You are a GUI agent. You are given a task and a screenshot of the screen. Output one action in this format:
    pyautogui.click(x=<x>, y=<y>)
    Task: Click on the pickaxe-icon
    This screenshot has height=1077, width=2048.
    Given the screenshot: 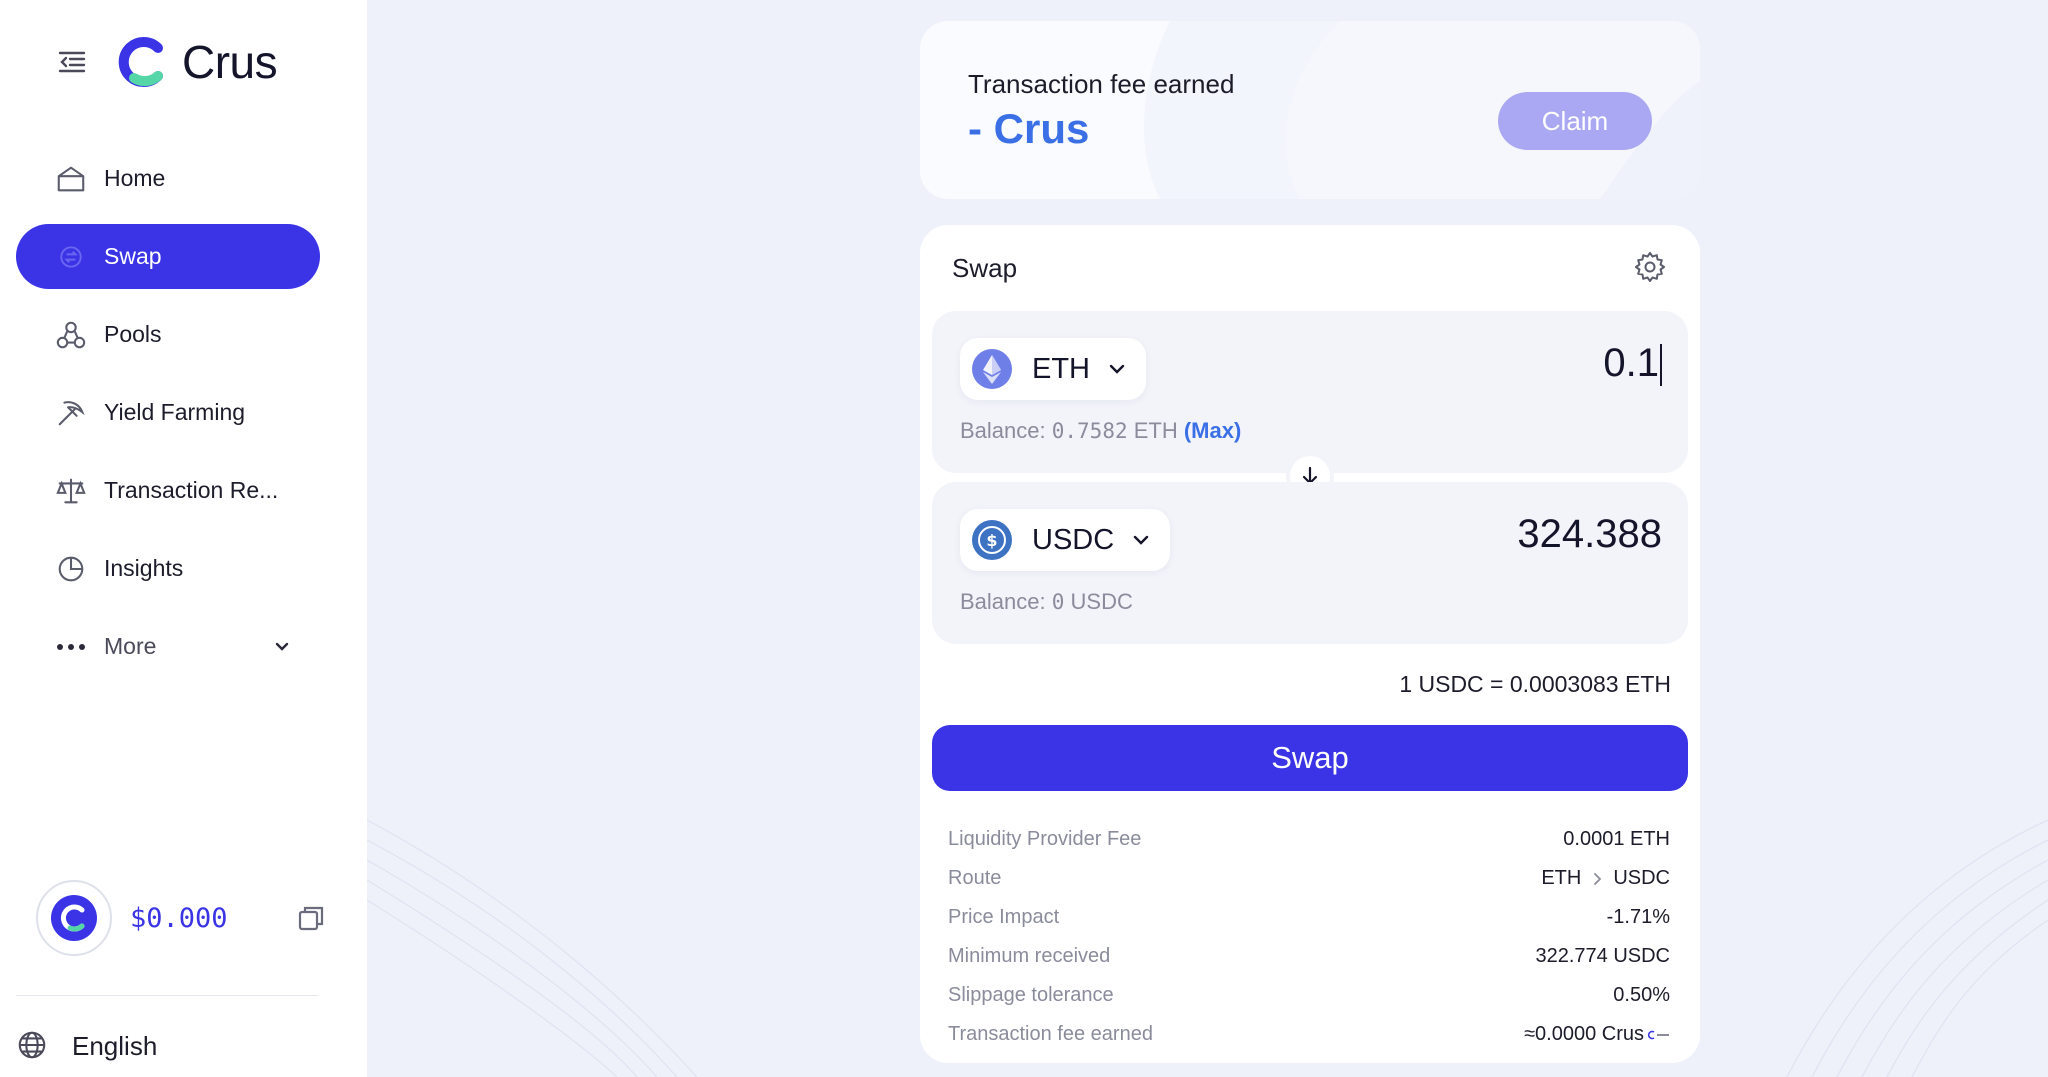 What is the action you would take?
    pyautogui.click(x=71, y=413)
    